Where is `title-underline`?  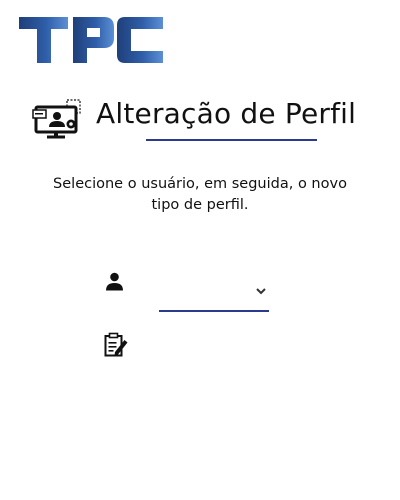
title-underline is located at coordinates (231, 140).